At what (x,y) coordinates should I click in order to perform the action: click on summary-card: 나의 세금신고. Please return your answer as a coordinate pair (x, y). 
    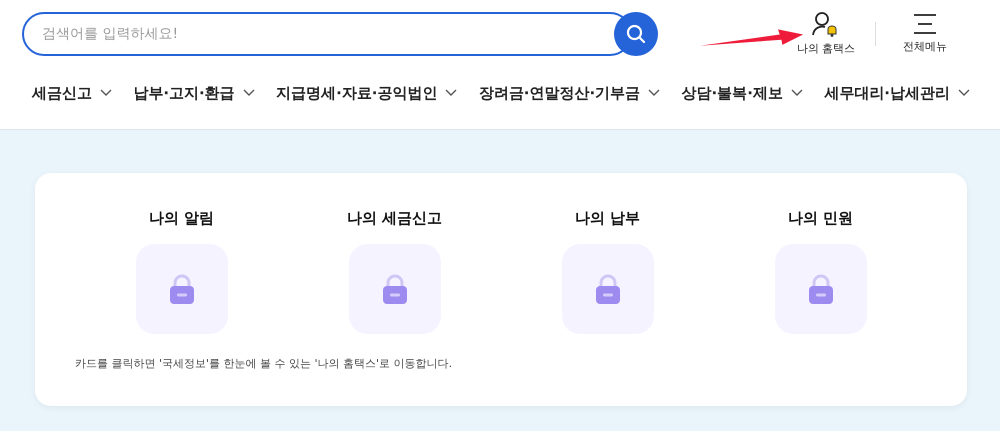
    Looking at the image, I should click on (394, 270).